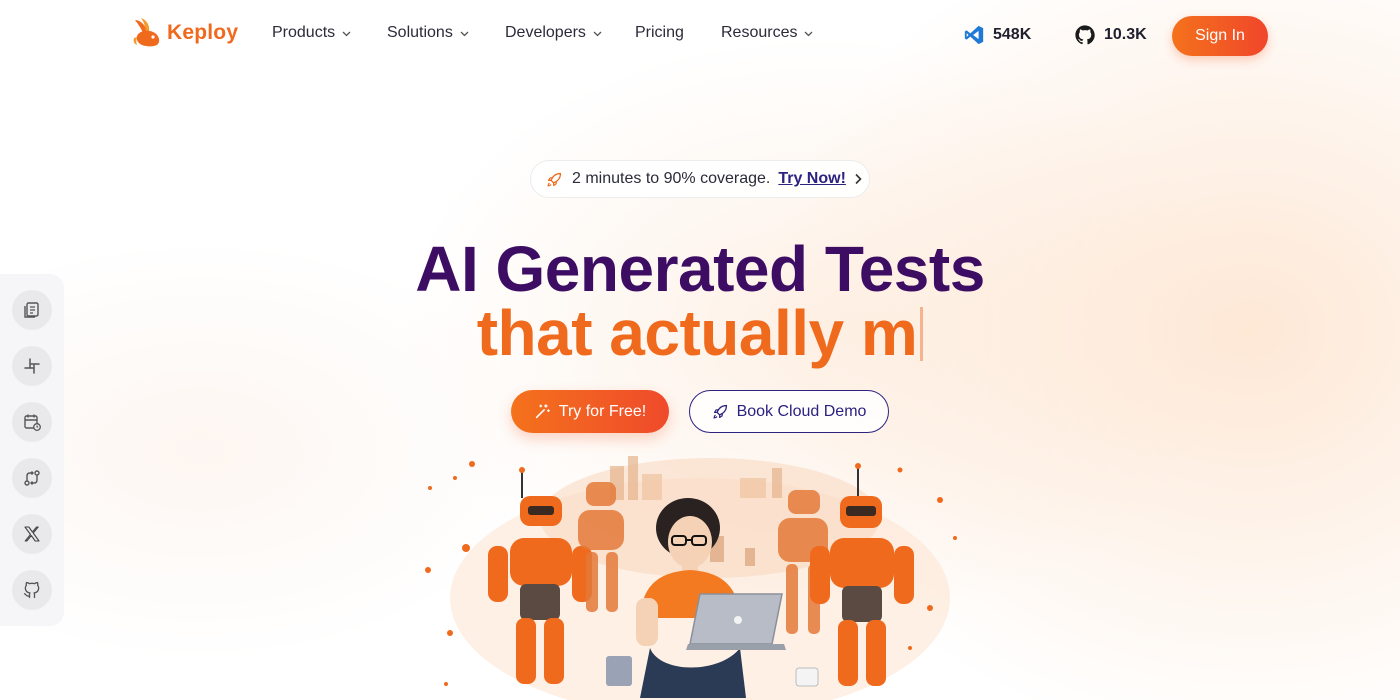 This screenshot has height=700, width=1400. I want to click on vscode-icon, so click(974, 35).